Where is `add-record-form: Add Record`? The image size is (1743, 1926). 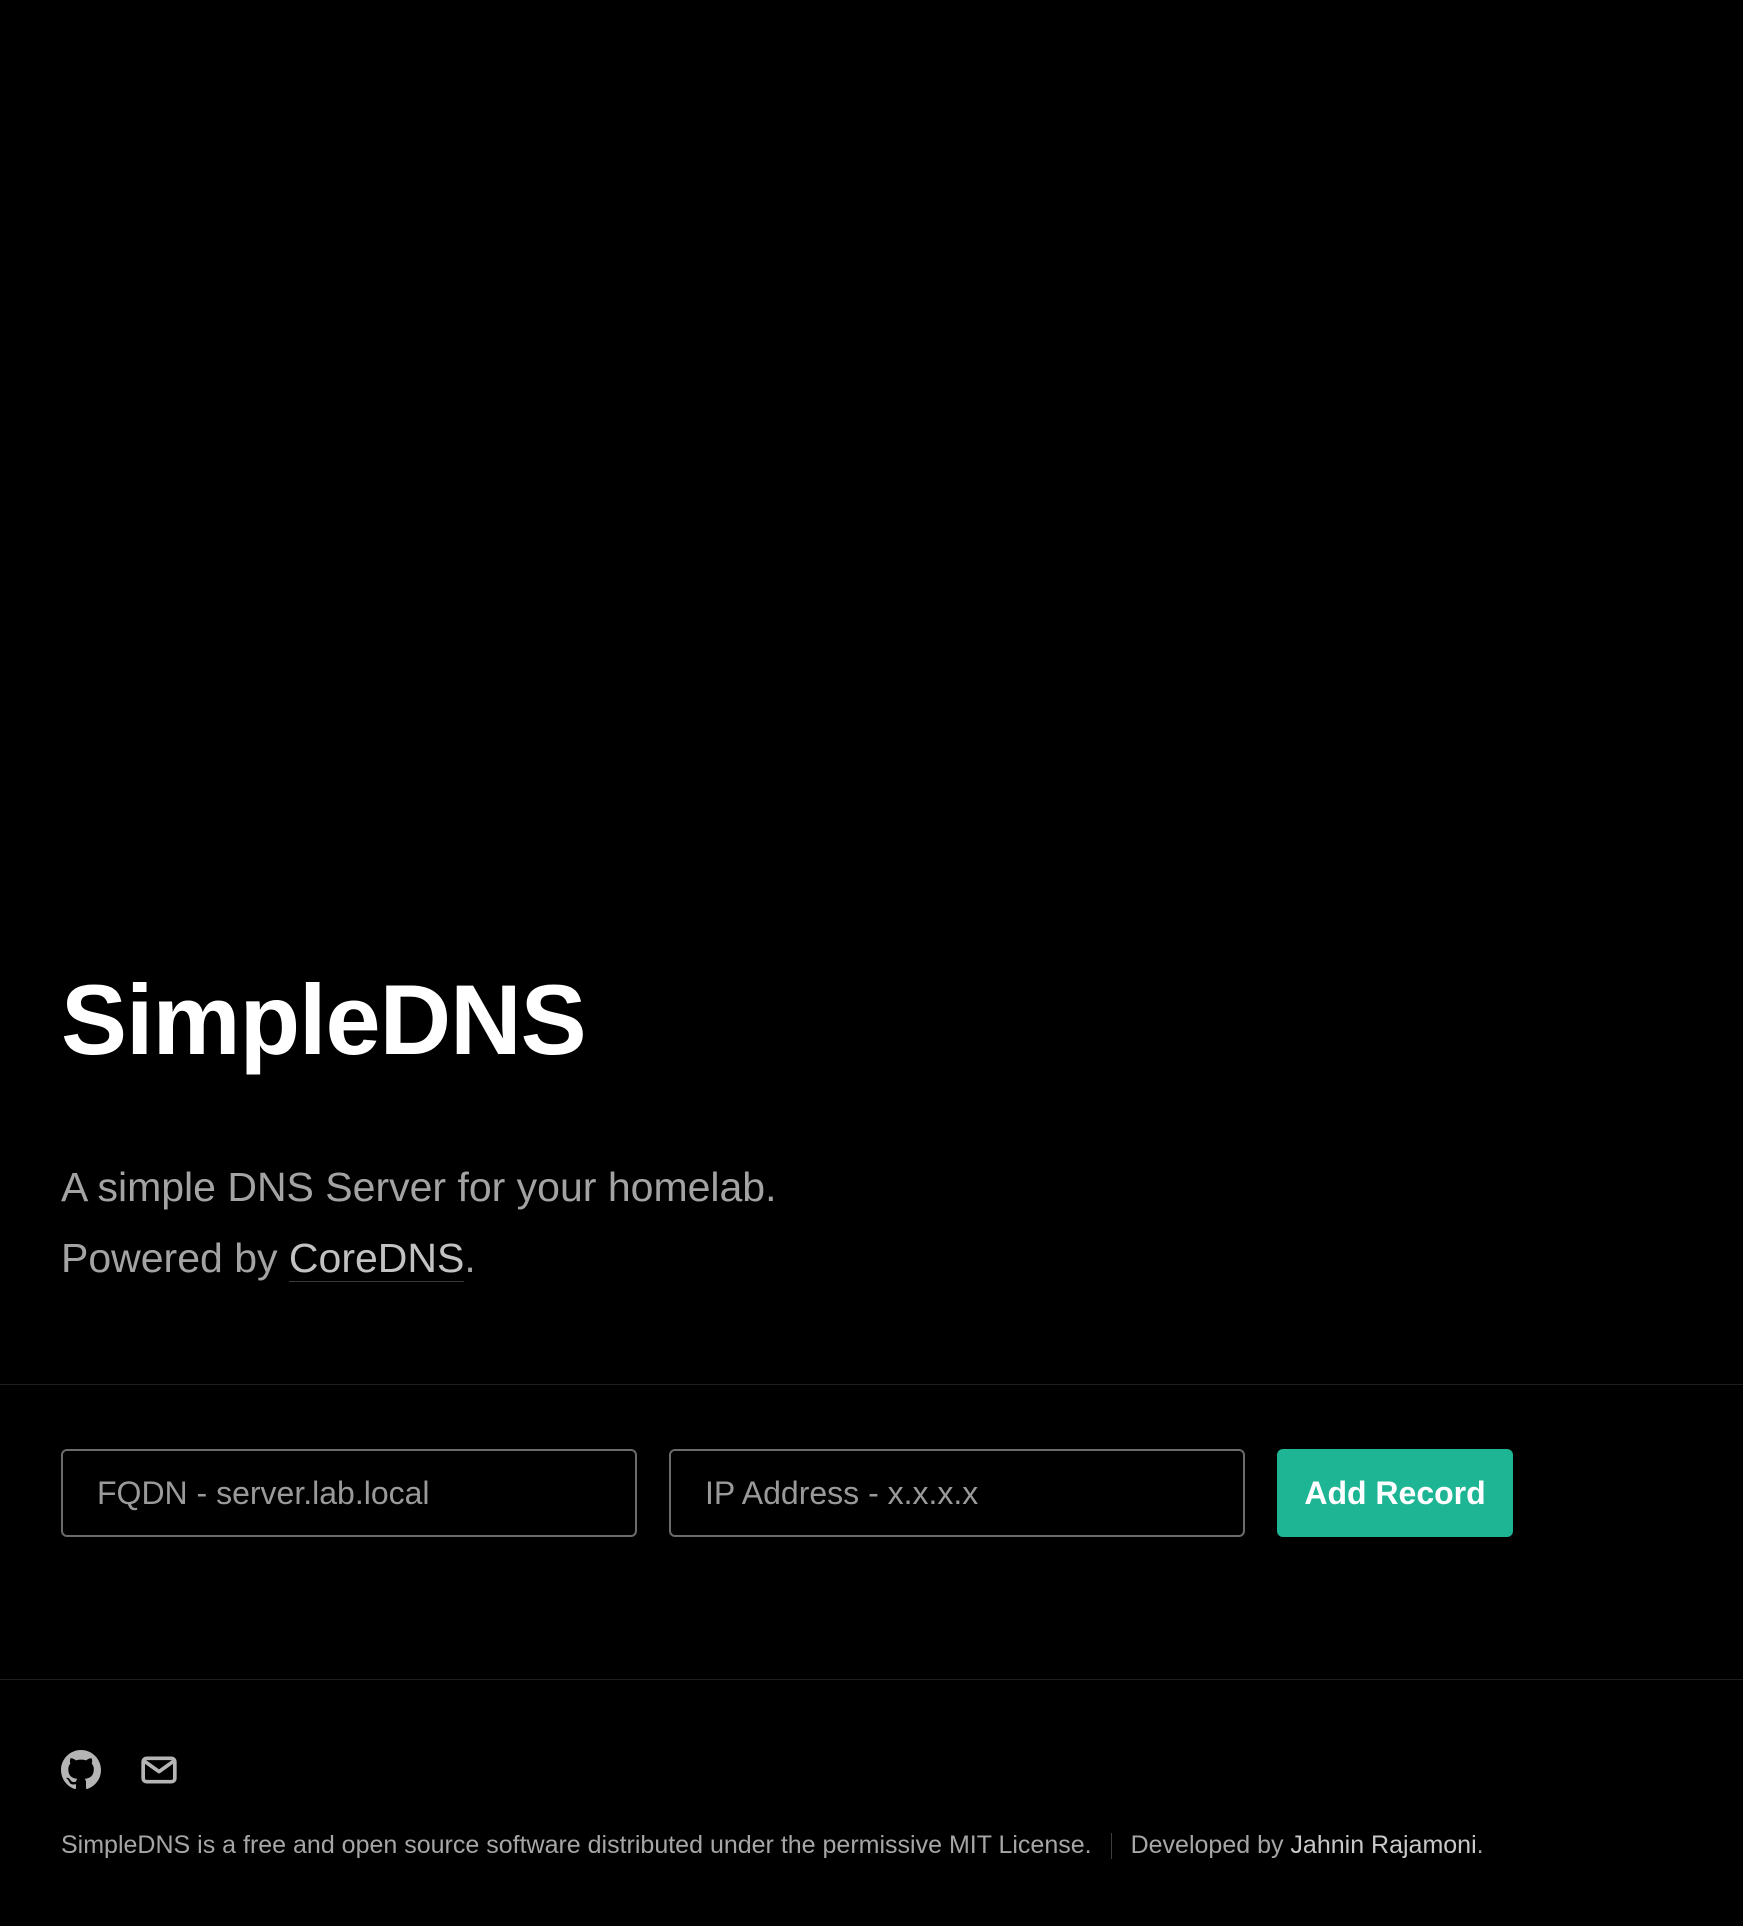
add-record-form: Add Record is located at coordinates (861, 1493).